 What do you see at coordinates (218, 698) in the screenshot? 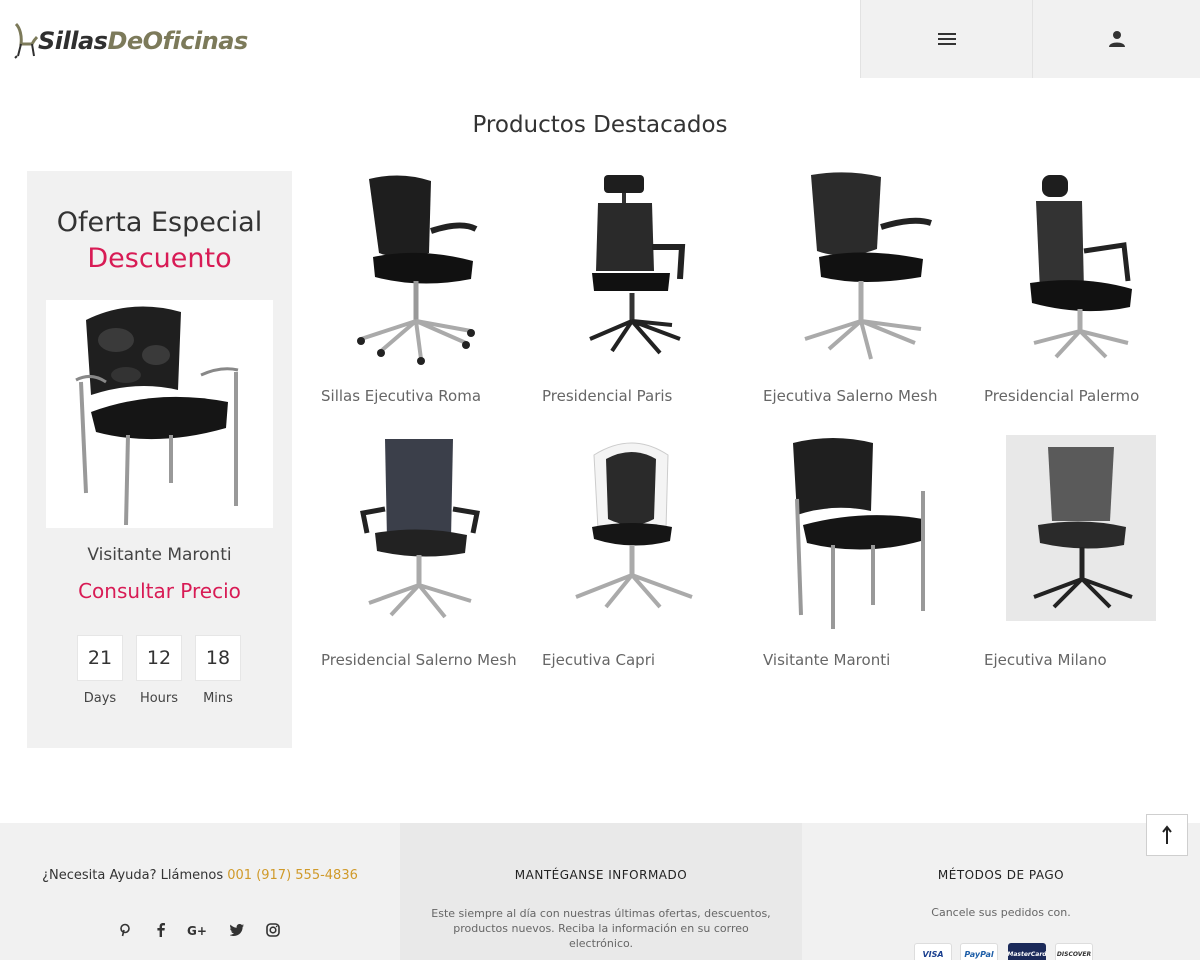
I see `countdown-mins-label: Mins` at bounding box center [218, 698].